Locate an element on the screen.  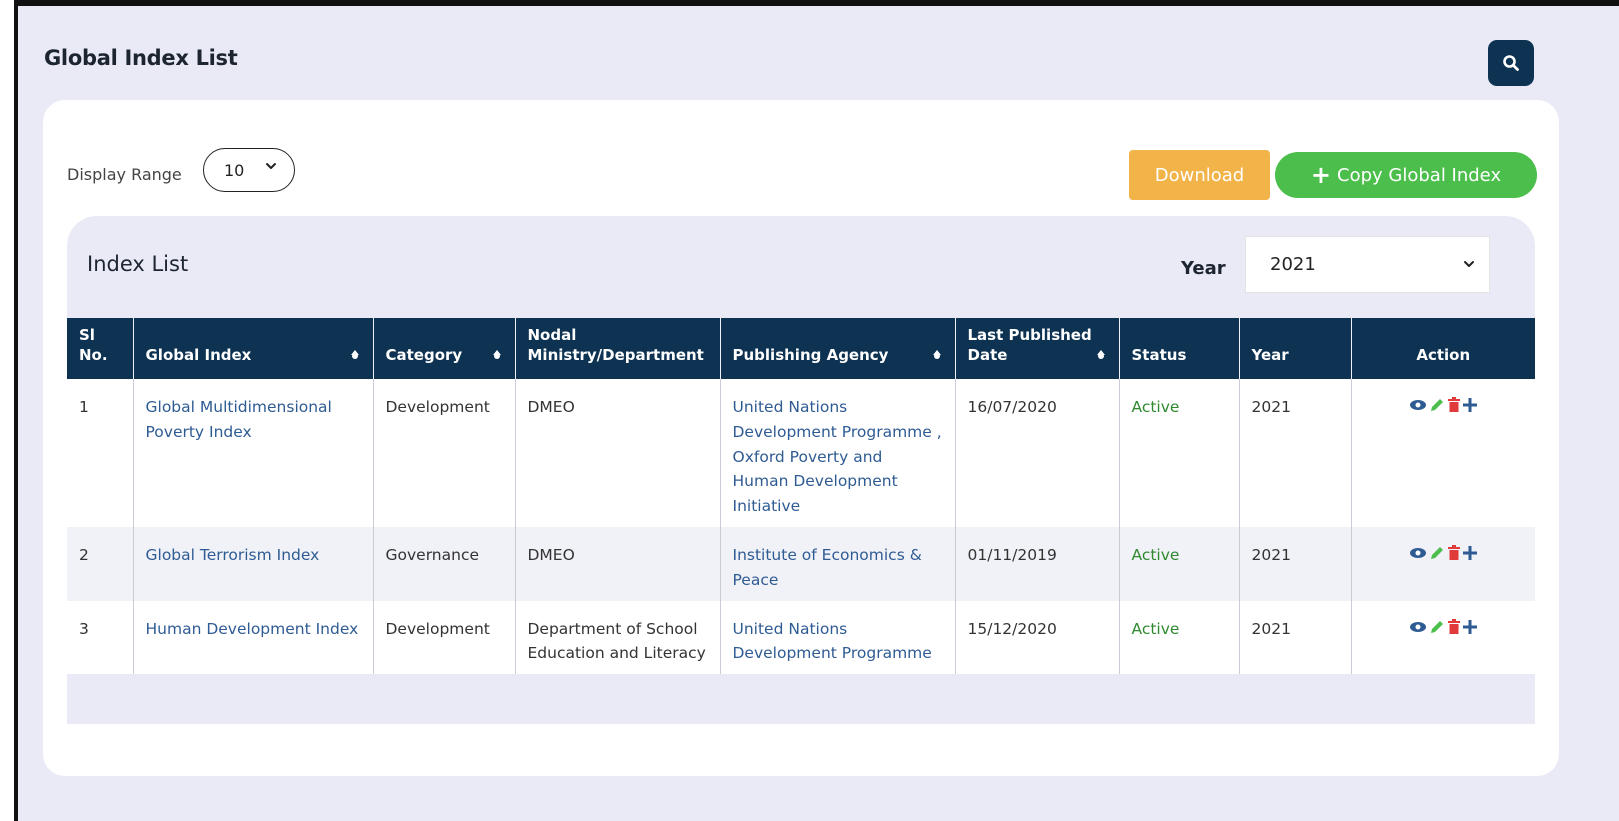
cell-global-index-link: Human Development Index is located at coordinates (253, 637).